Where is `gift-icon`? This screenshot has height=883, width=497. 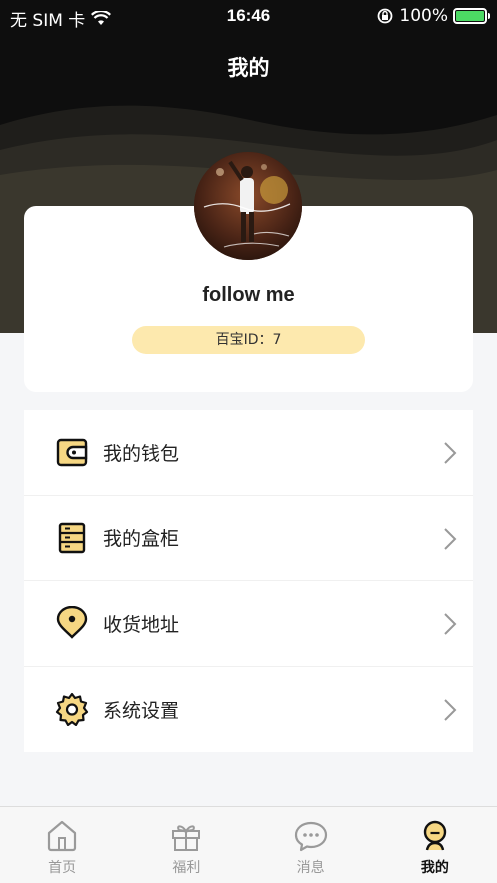
gift-icon is located at coordinates (186, 838).